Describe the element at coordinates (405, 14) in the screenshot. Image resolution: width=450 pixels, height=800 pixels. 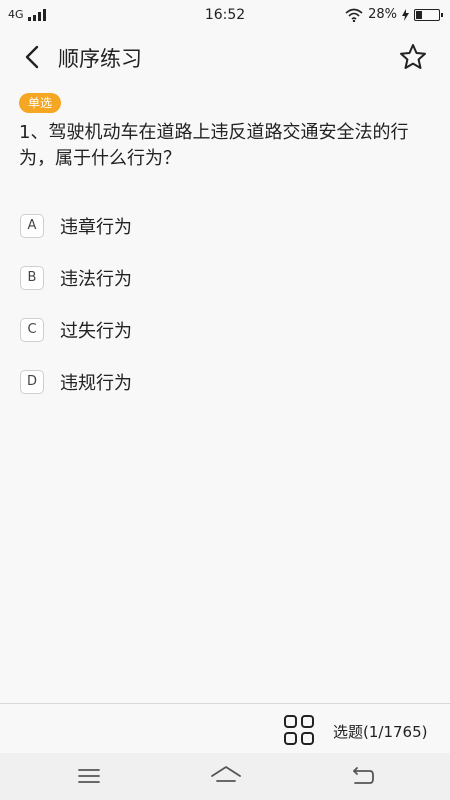
I see `charging-icon` at that location.